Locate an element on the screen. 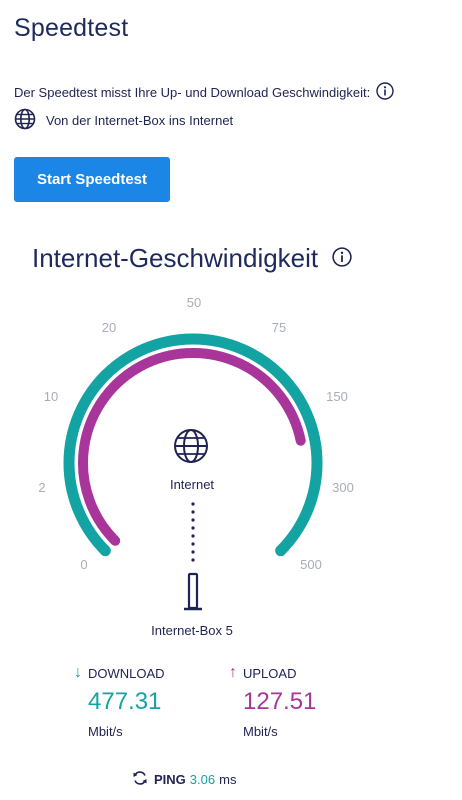 This screenshot has height=800, width=462. download-value: 477.31 is located at coordinates (125, 701).